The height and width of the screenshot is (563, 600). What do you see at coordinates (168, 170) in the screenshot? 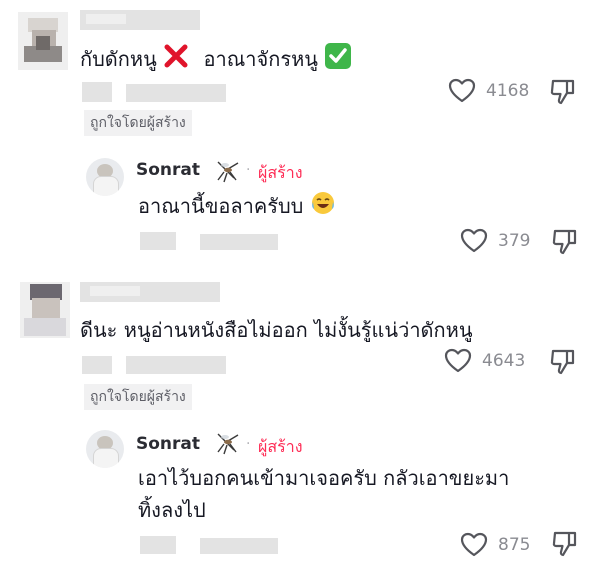
I see `reply-1-author: Sonrat` at bounding box center [168, 170].